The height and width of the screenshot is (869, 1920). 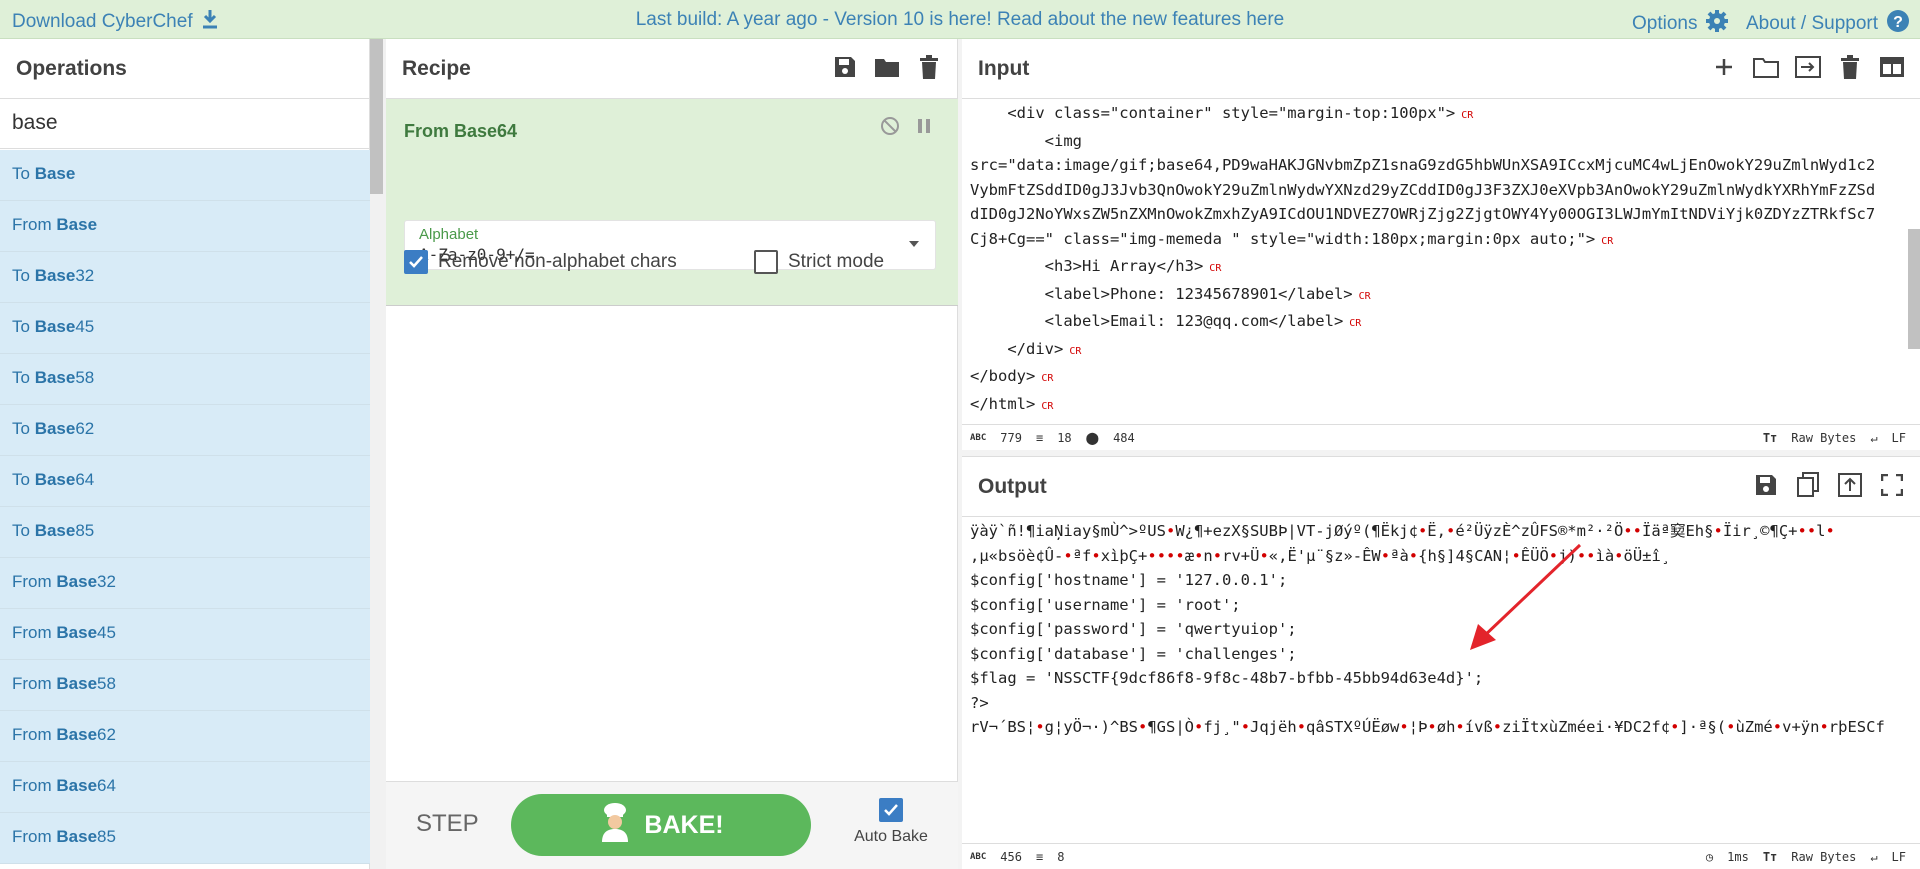 I want to click on operation-item: To Base64, so click(x=185, y=481).